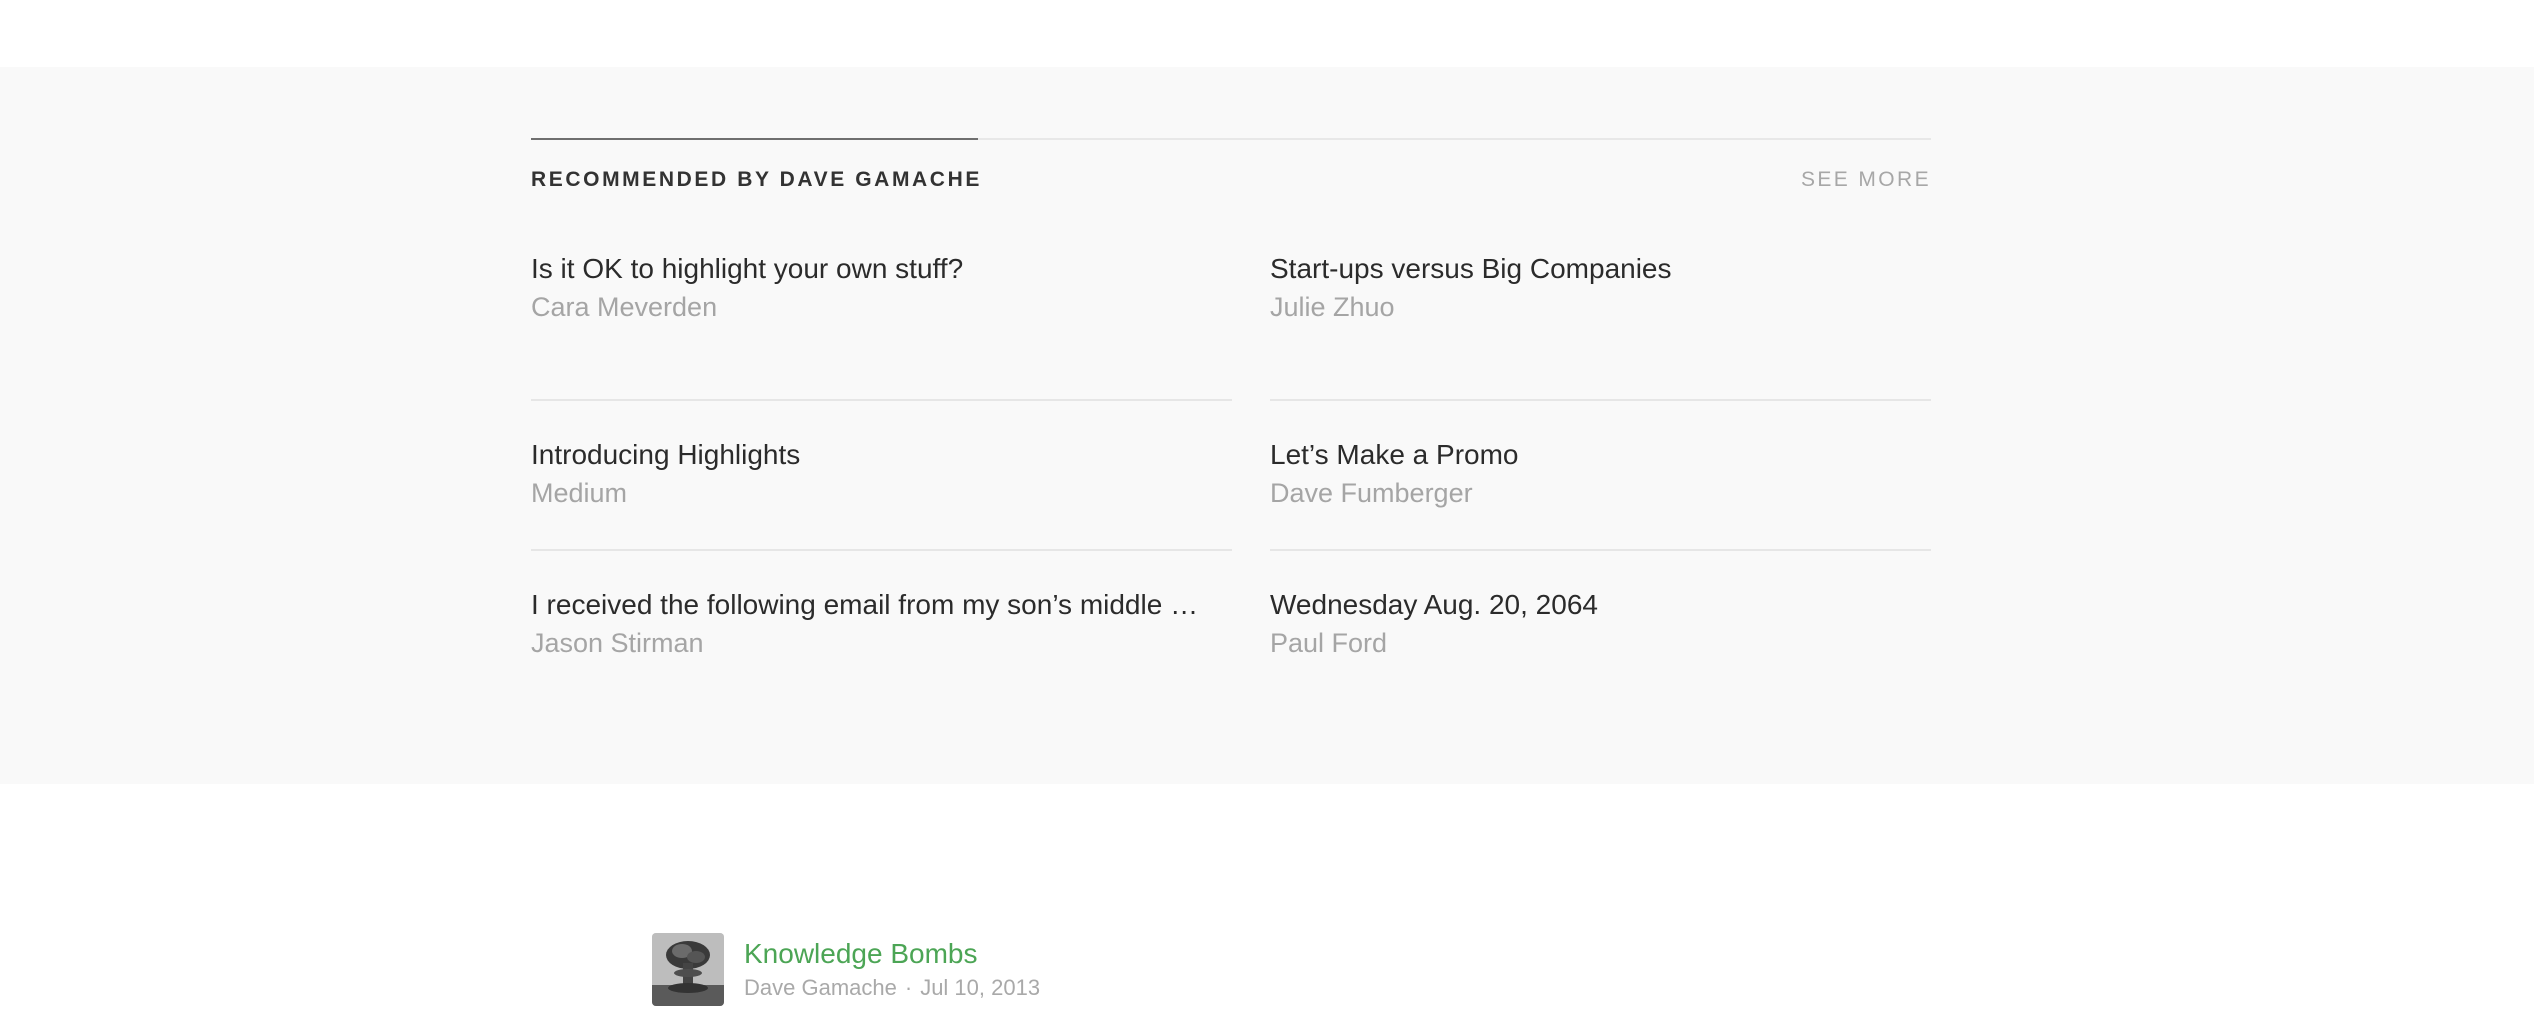 This screenshot has width=2534, height=1014. I want to click on recommendation-title: Start-ups versus Big Companies, so click(1608, 269).